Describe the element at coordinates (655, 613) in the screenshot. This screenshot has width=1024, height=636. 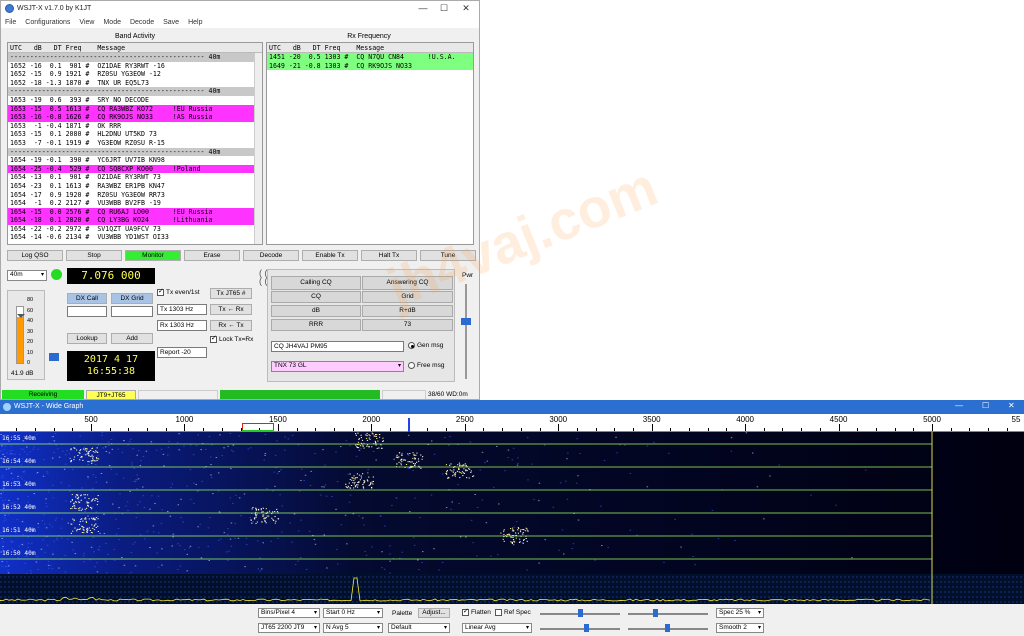
I see `zero-slider` at that location.